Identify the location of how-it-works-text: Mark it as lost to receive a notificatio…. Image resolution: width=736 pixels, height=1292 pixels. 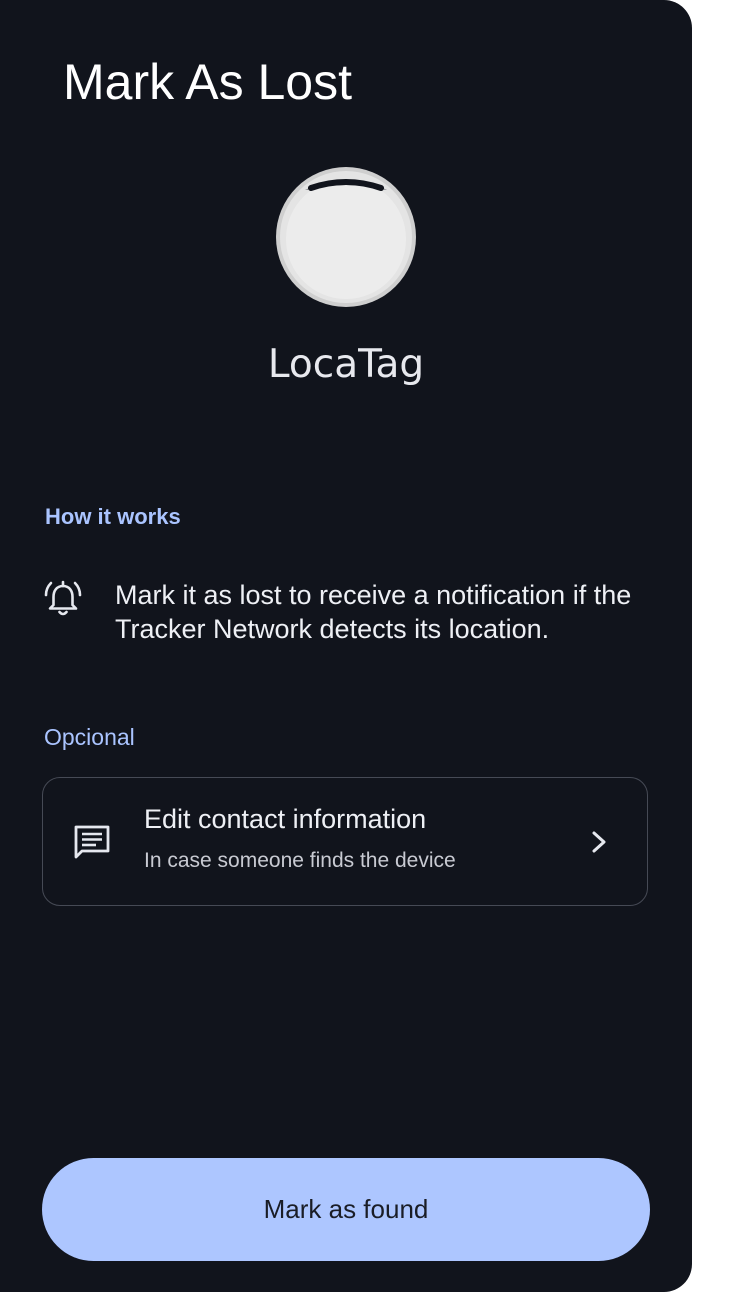
(373, 612).